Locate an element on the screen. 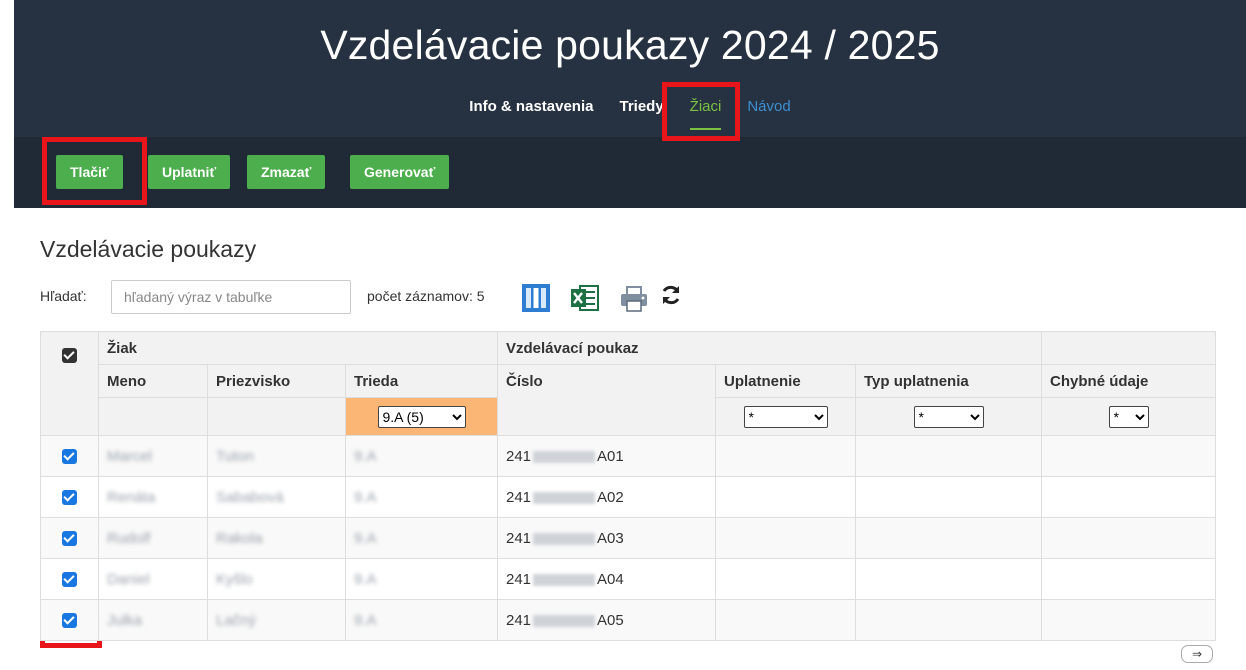  nav-classes: Triedy is located at coordinates (641, 115).